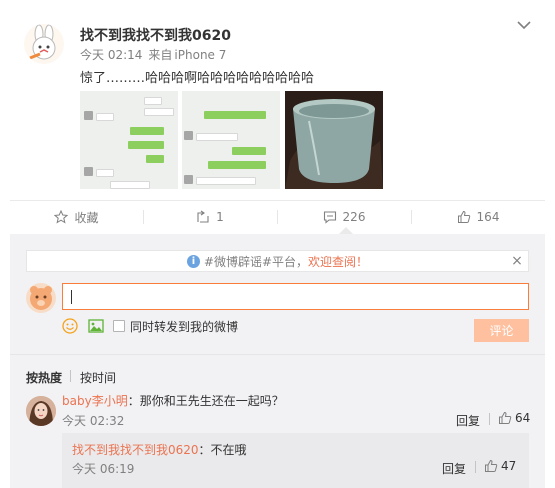 This screenshot has height=488, width=555. I want to click on star-icon, so click(61, 217).